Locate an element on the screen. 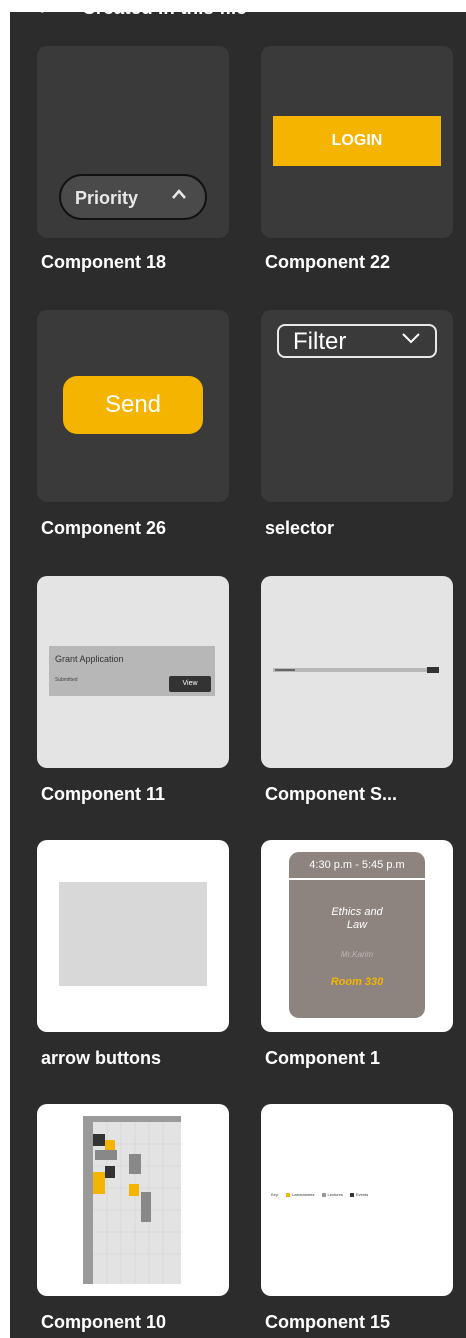 The height and width of the screenshot is (1338, 466). slider-track is located at coordinates (356, 670).